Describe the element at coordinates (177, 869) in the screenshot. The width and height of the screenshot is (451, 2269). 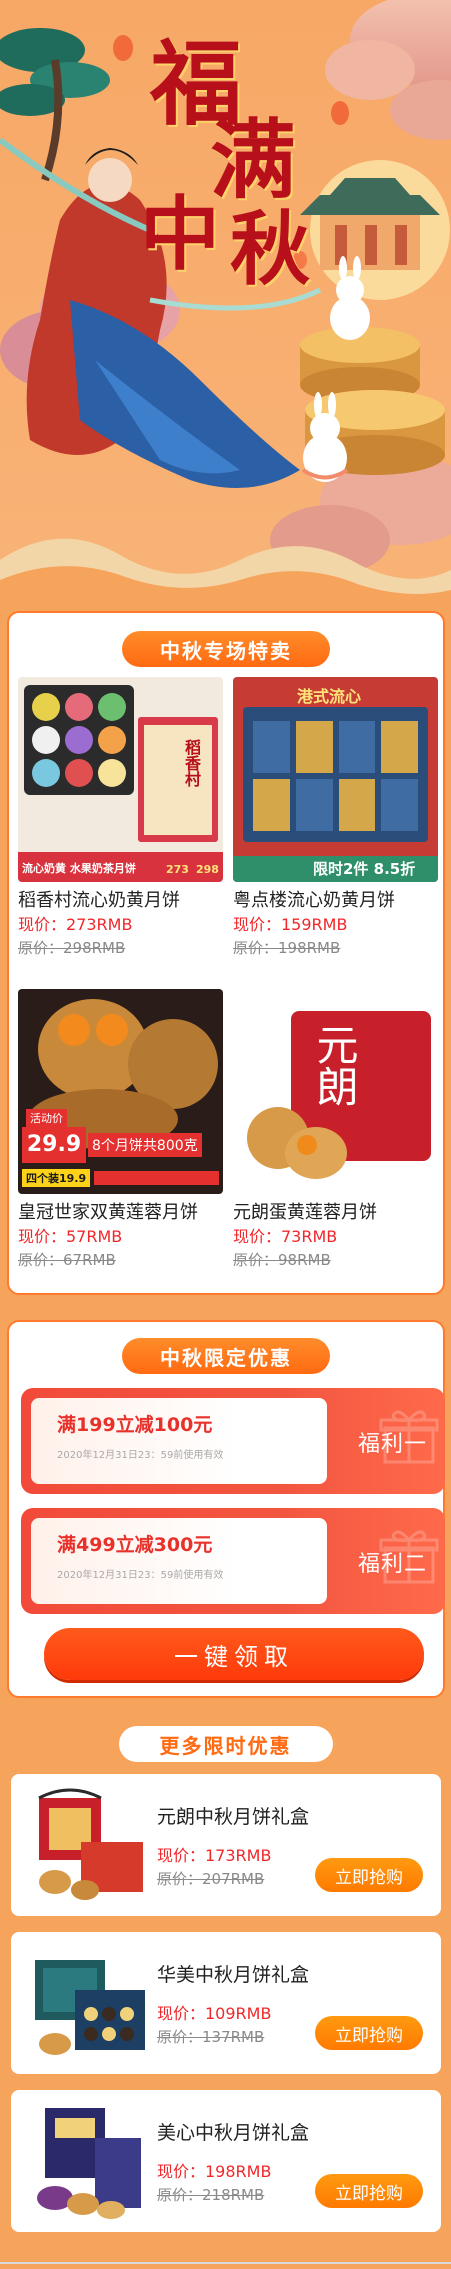
I see `product-image-price: 273` at that location.